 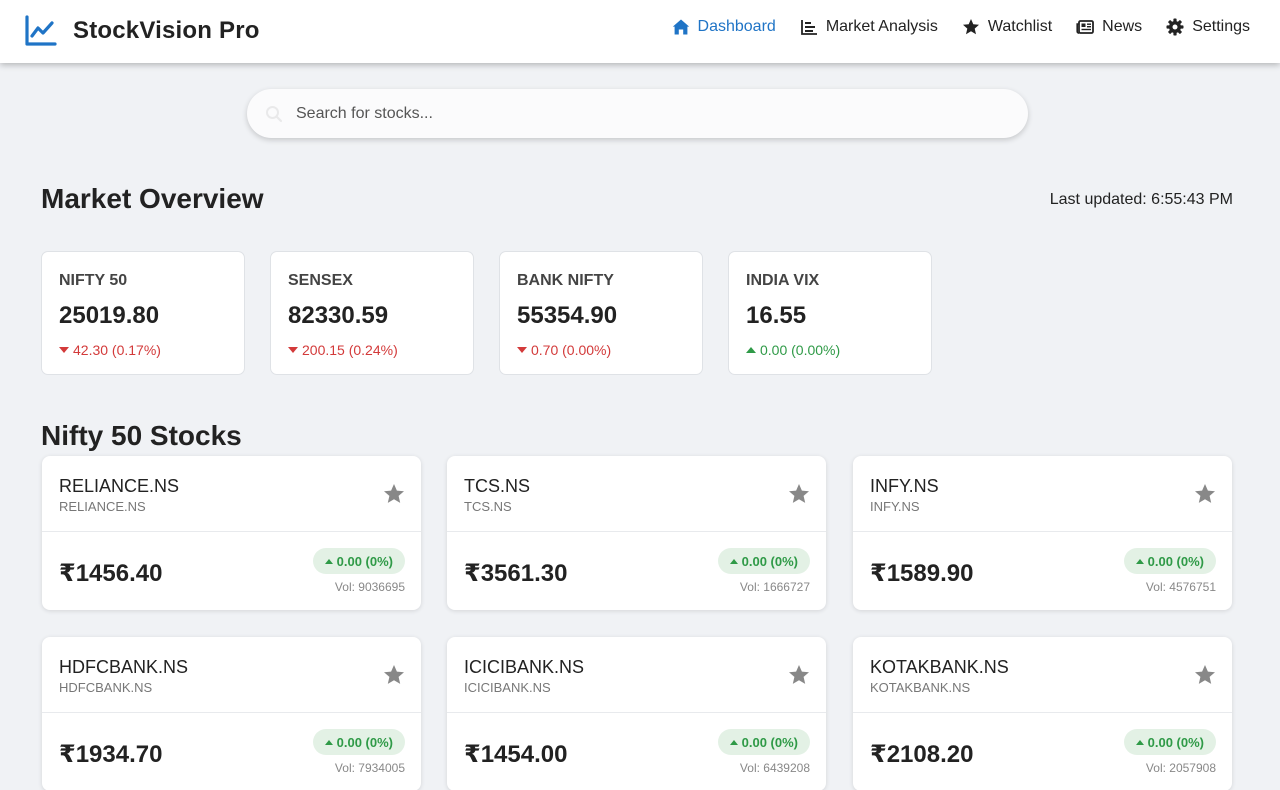 What do you see at coordinates (1175, 27) in the screenshot?
I see `gear-icon` at bounding box center [1175, 27].